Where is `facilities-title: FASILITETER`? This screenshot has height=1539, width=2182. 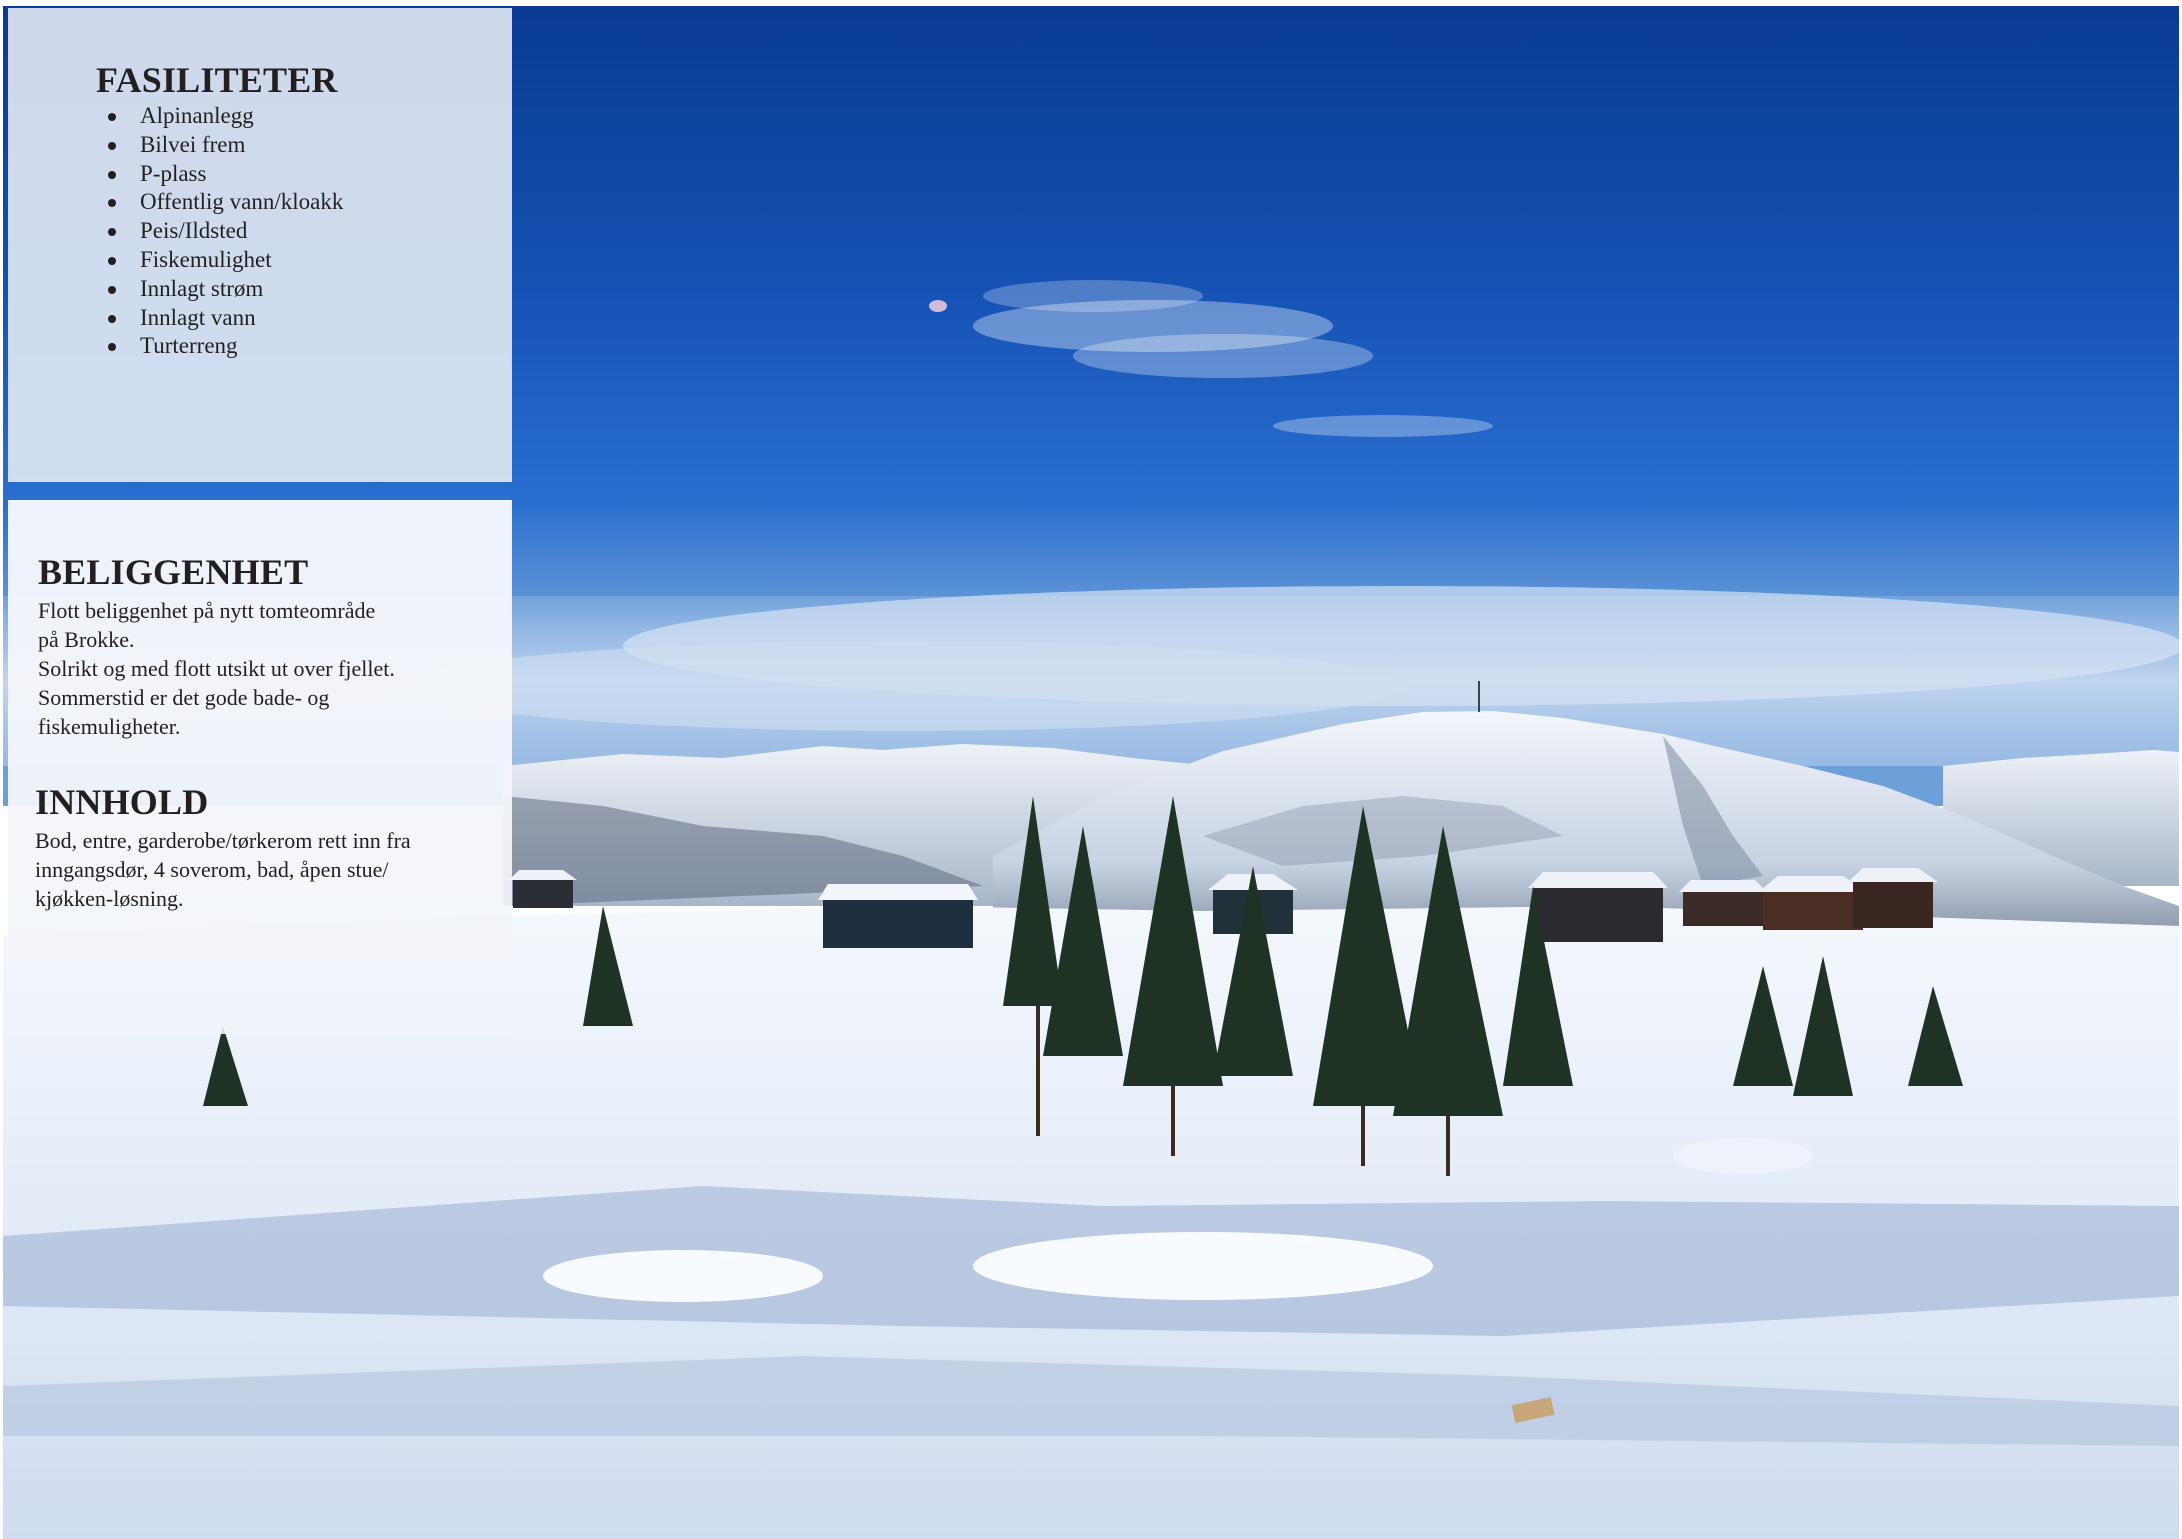
facilities-title: FASILITETER is located at coordinates (217, 80).